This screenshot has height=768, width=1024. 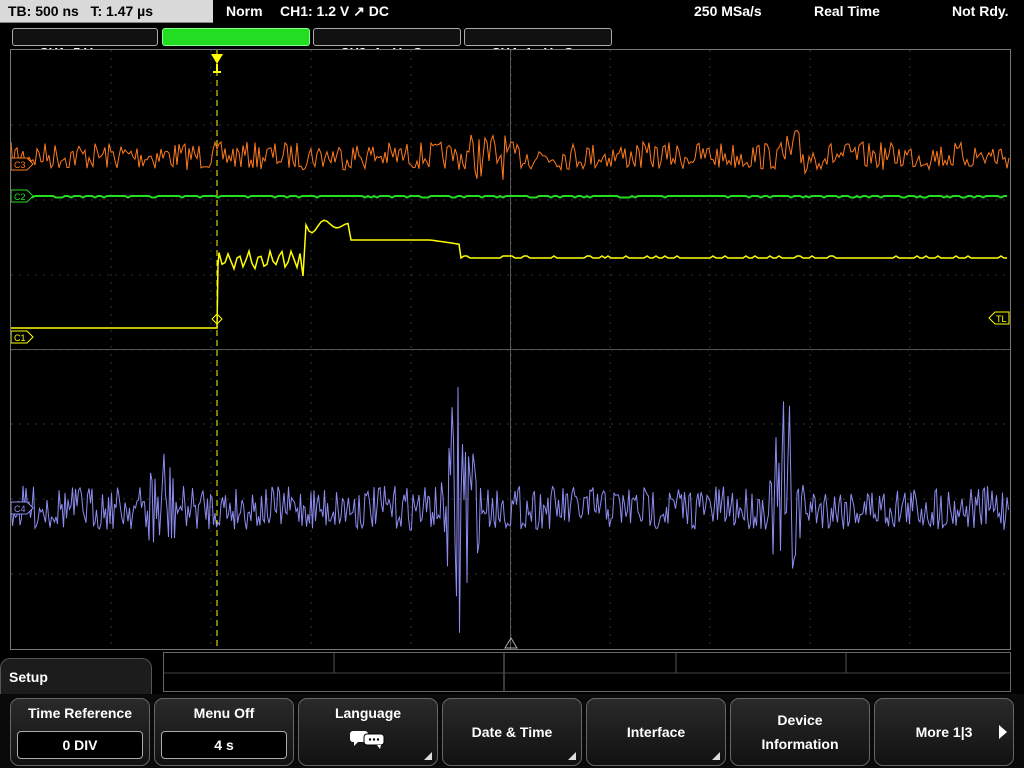 I want to click on overview-strip, so click(x=587, y=672).